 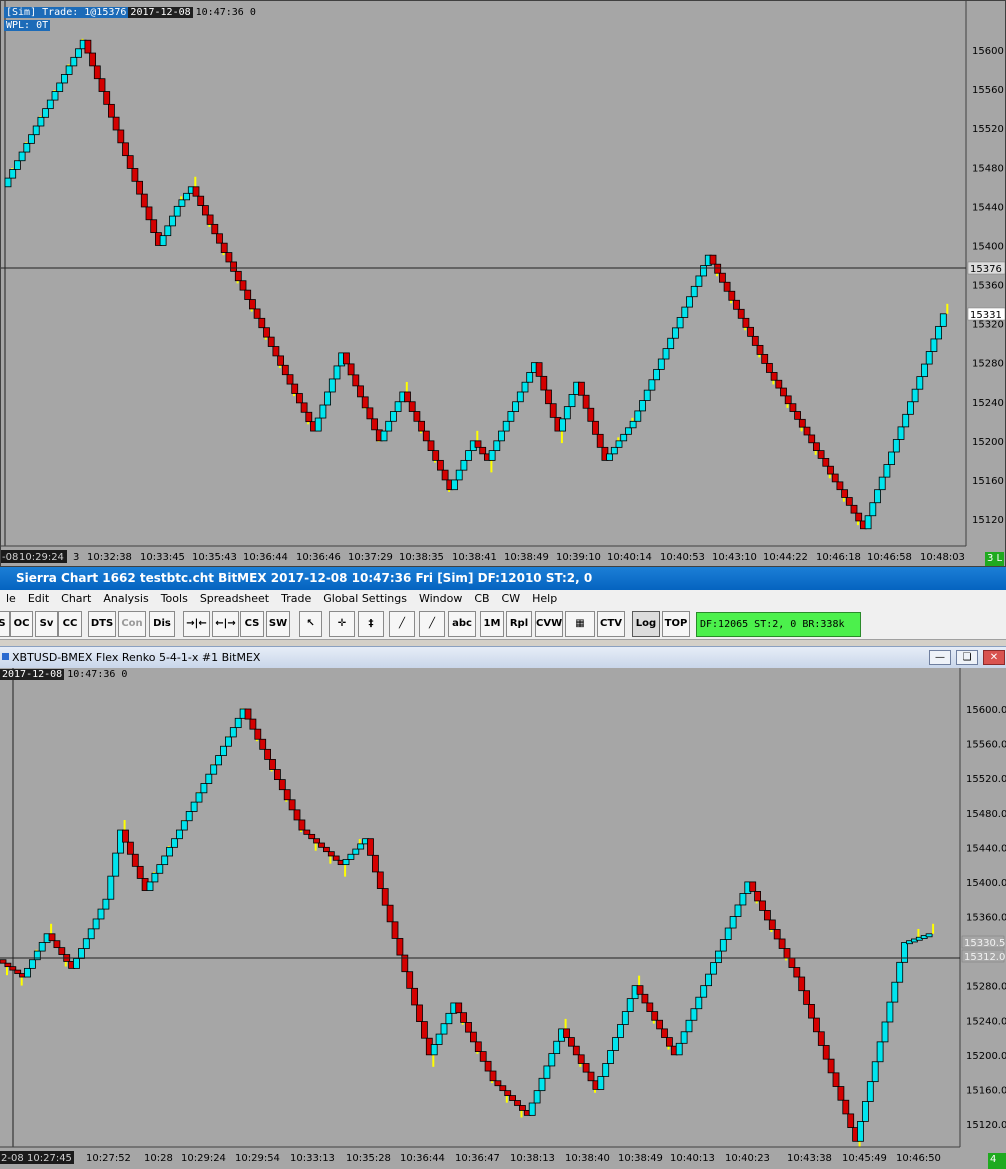 What do you see at coordinates (646, 624) in the screenshot?
I see `toolbar-button-log: Log` at bounding box center [646, 624].